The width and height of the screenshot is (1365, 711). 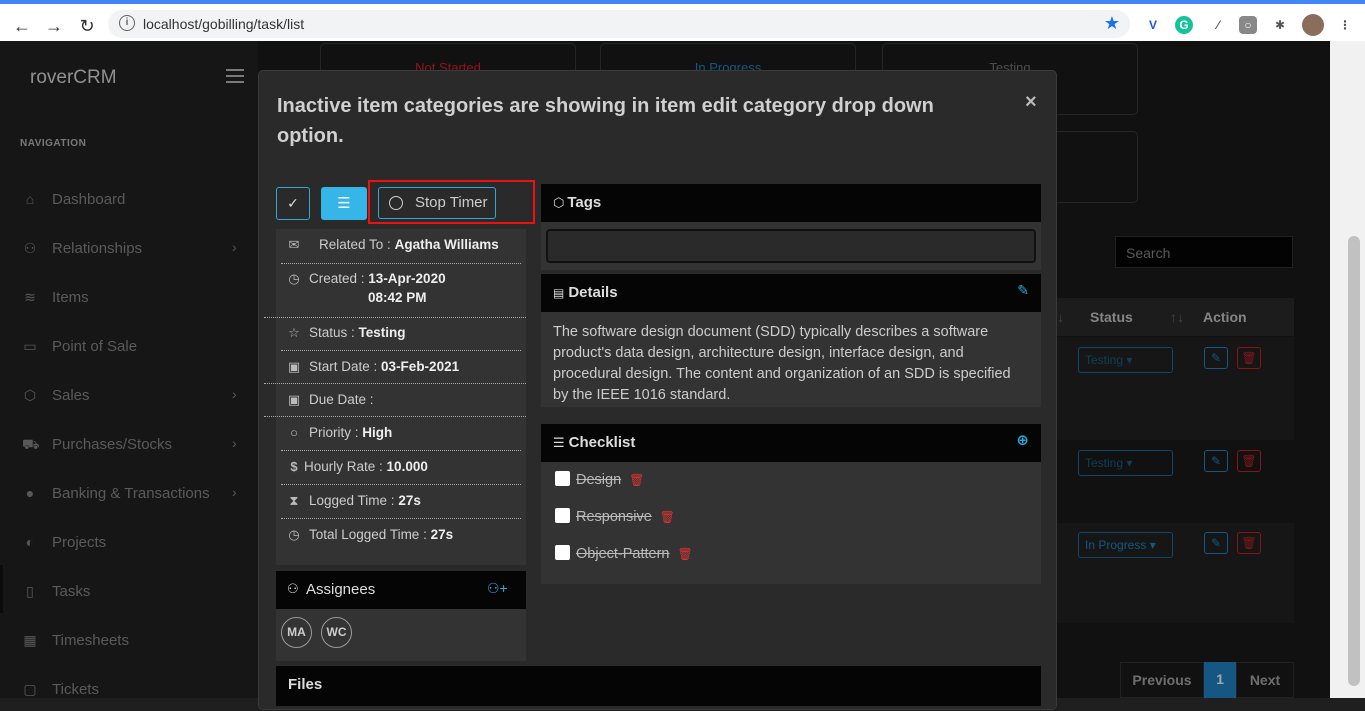 I want to click on assignee-avatar: WC, so click(x=336, y=632).